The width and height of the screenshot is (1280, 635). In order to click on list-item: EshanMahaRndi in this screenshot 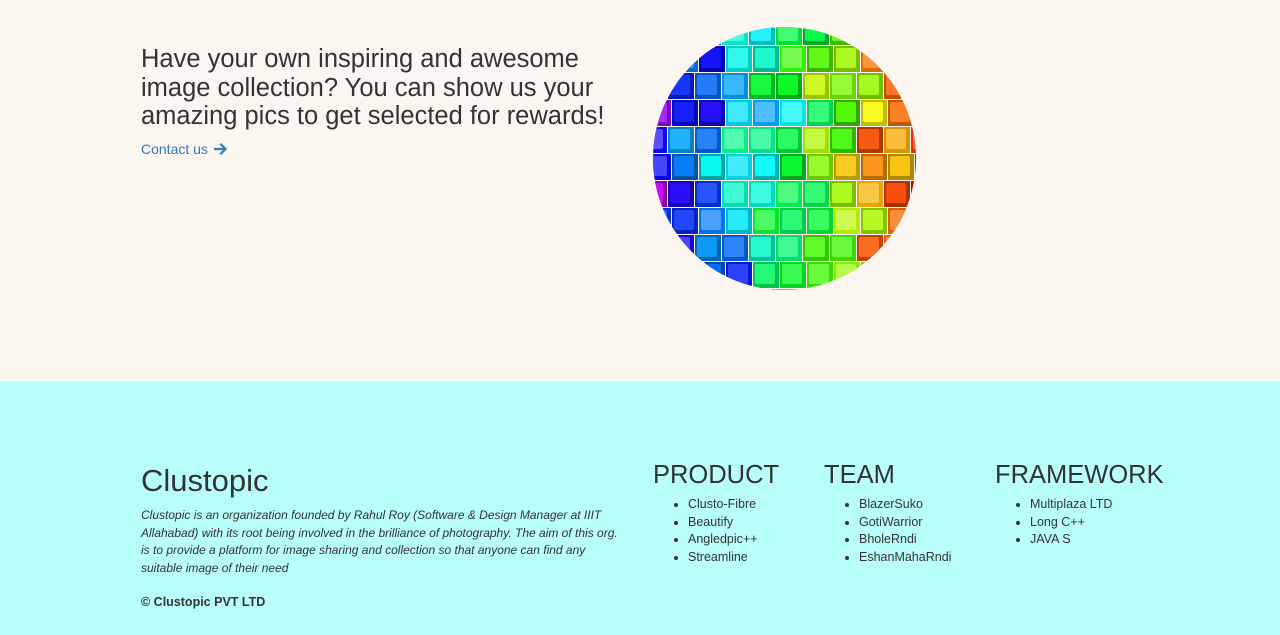, I will do `click(905, 558)`.